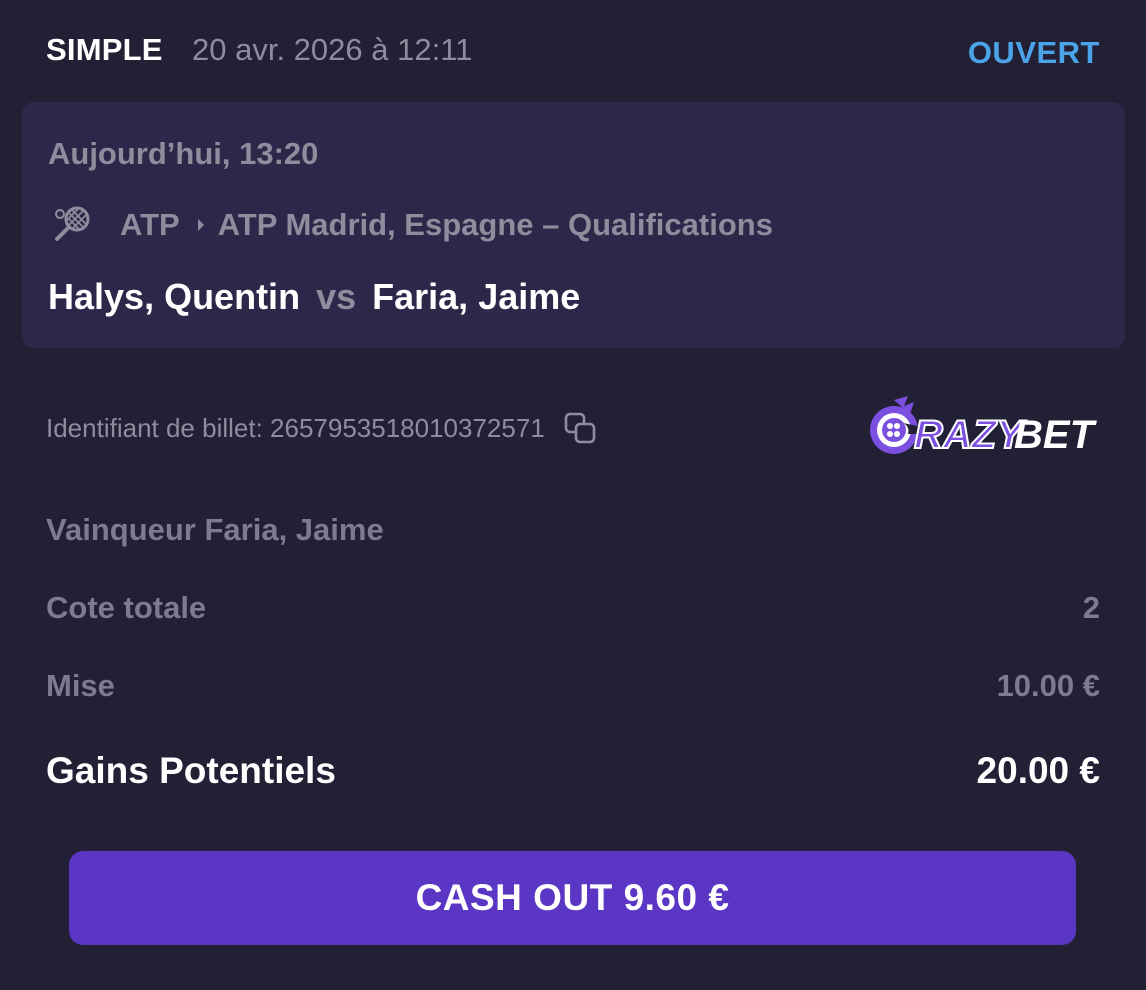 This screenshot has width=1146, height=990. I want to click on payout-row: Gains Potentiels 20.00 €, so click(573, 775).